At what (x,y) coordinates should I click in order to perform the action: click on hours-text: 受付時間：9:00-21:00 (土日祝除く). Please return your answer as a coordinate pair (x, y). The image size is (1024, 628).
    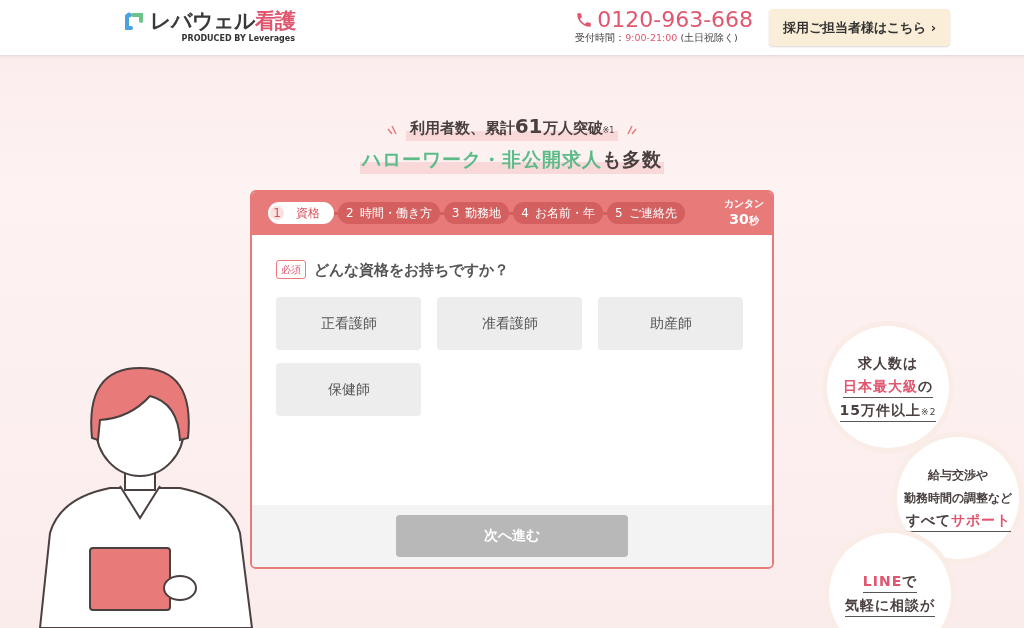
    Looking at the image, I should click on (657, 38).